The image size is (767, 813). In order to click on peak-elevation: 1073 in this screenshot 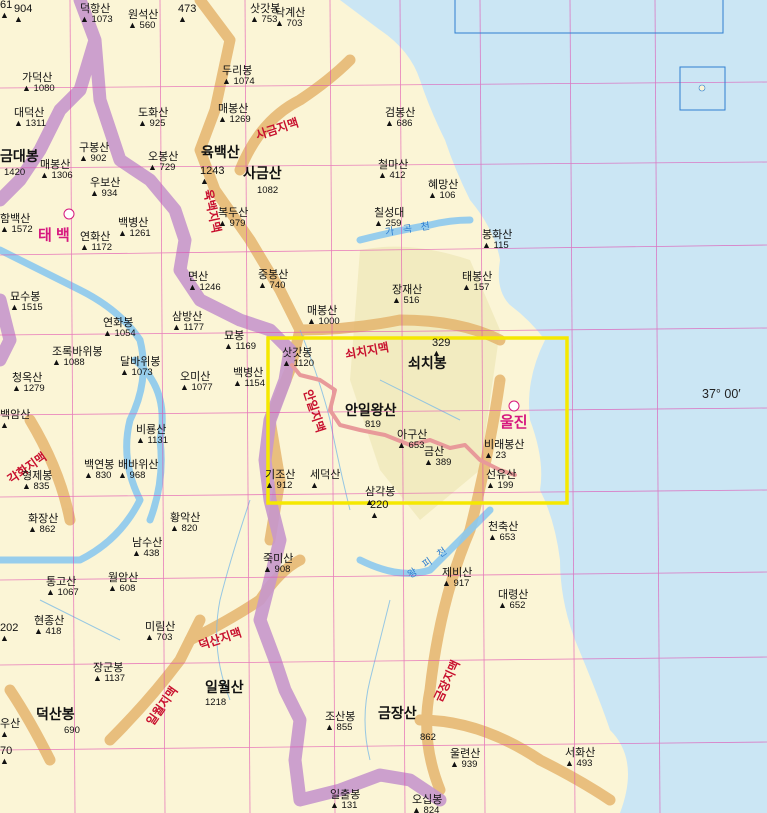, I will do `click(140, 372)`.